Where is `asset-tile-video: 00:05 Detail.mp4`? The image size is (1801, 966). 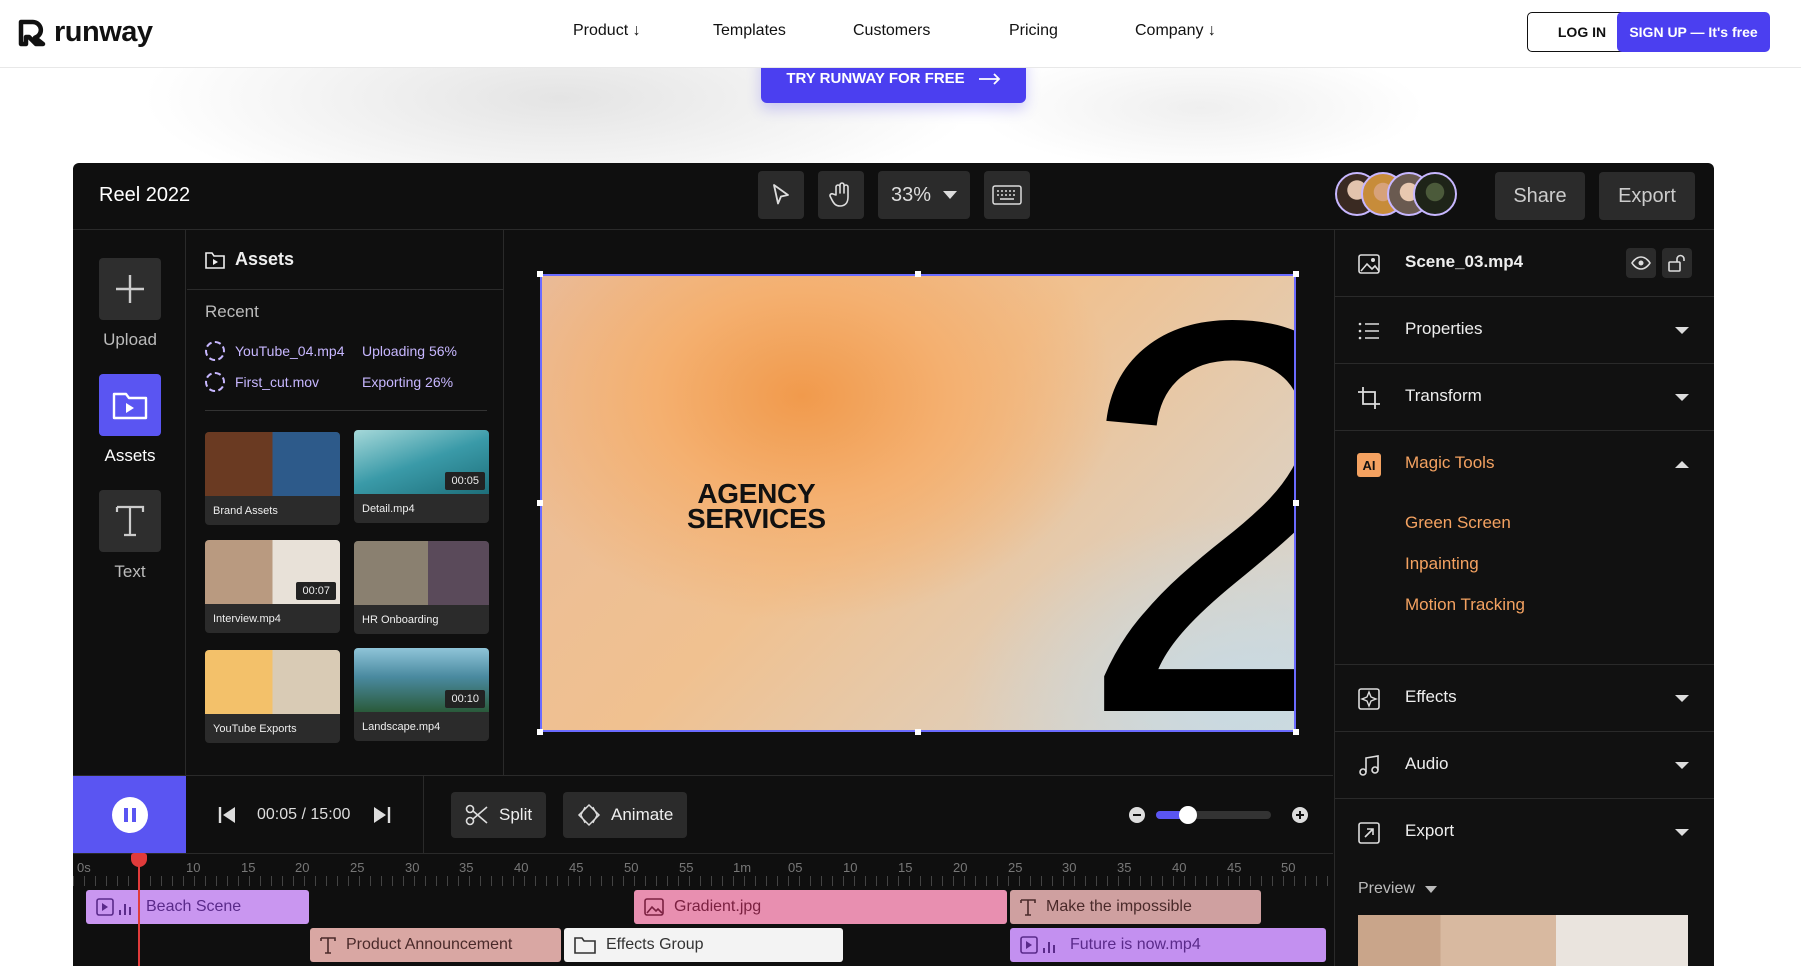
asset-tile-video: 00:05 Detail.mp4 is located at coordinates (421, 476).